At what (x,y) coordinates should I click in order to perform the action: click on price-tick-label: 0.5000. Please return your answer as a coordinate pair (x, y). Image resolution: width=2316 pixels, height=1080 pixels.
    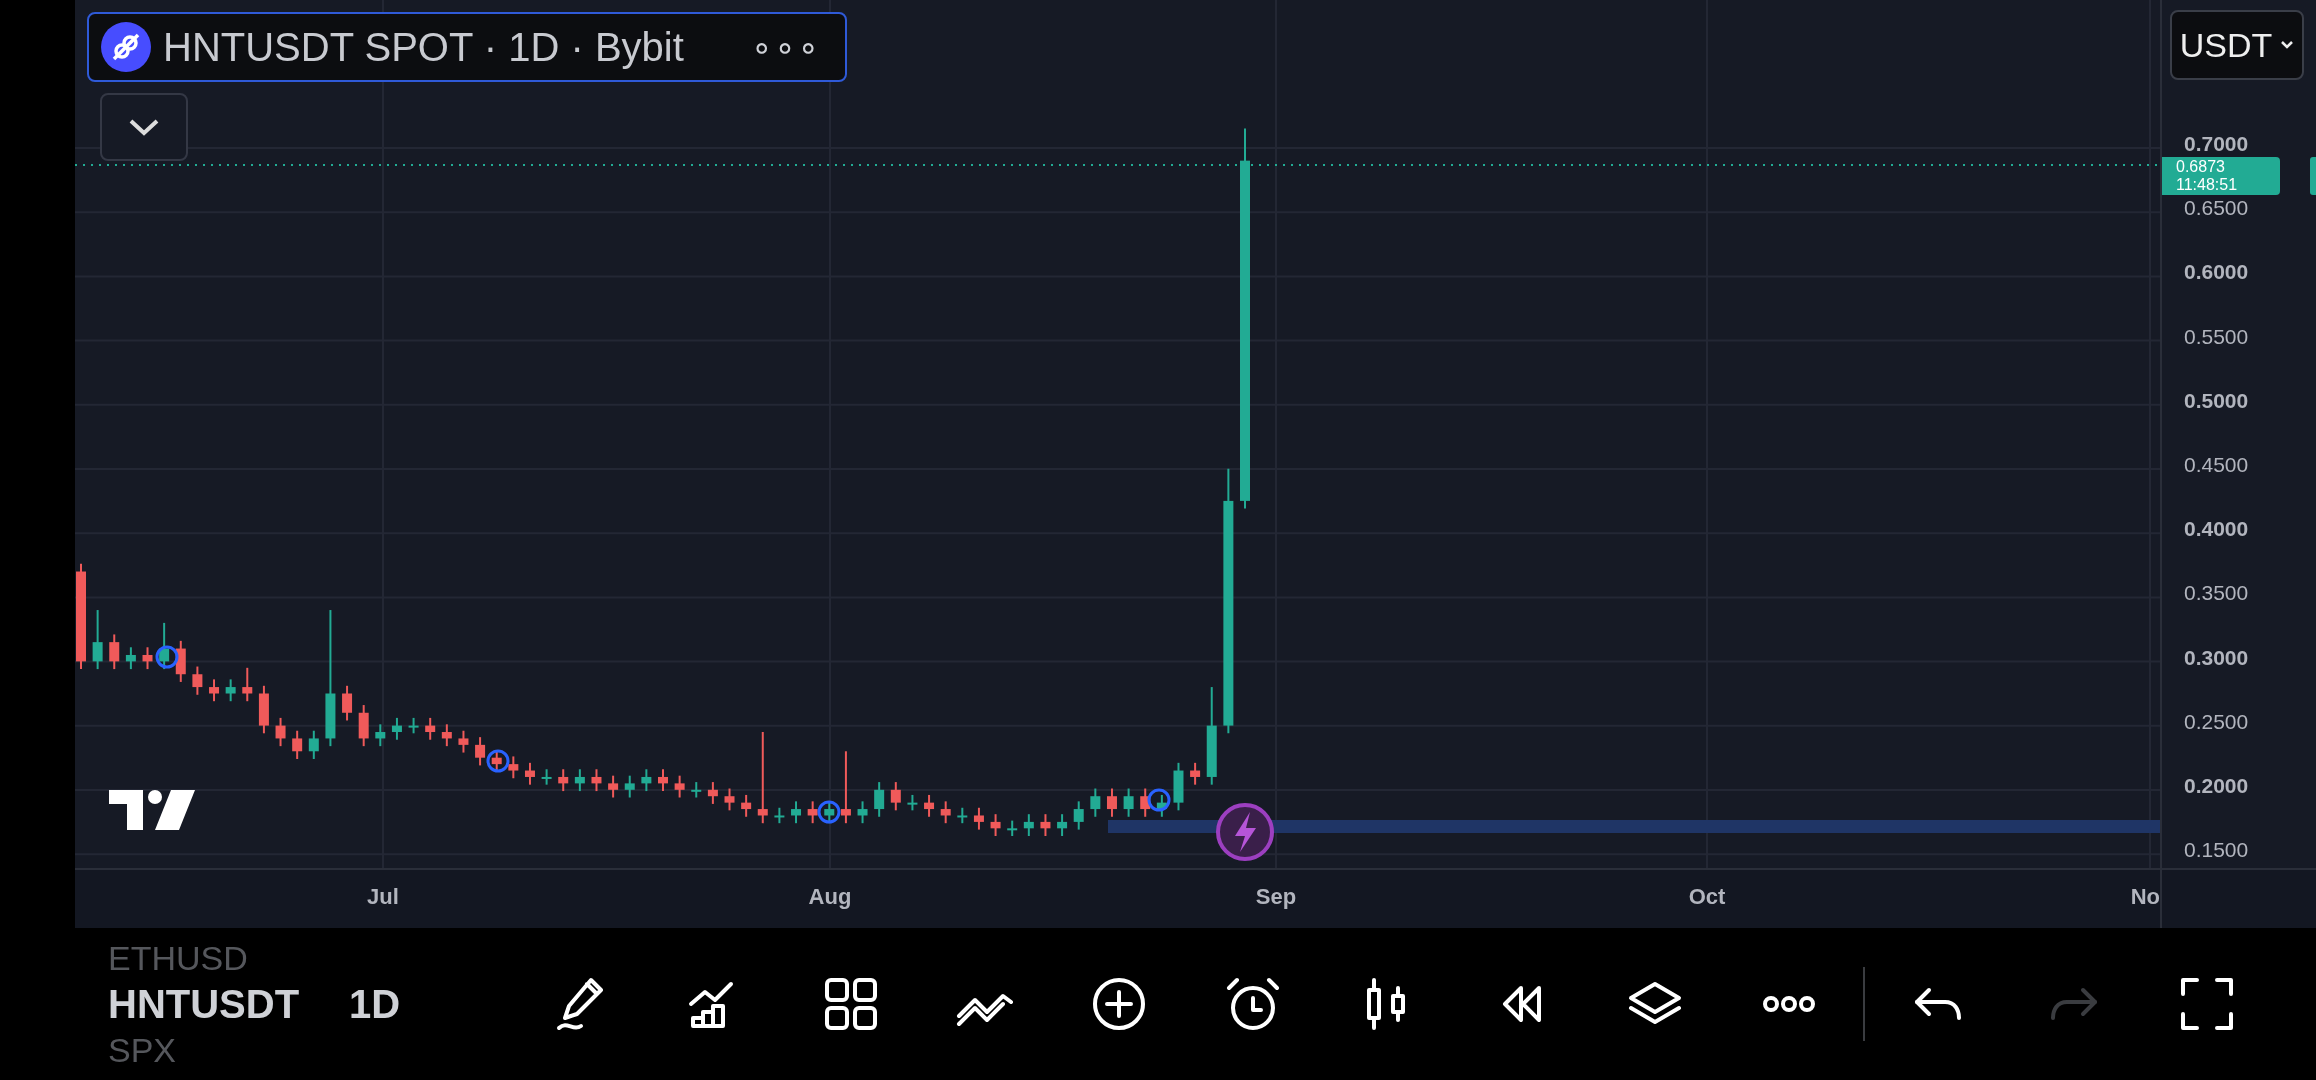
    Looking at the image, I should click on (2216, 400).